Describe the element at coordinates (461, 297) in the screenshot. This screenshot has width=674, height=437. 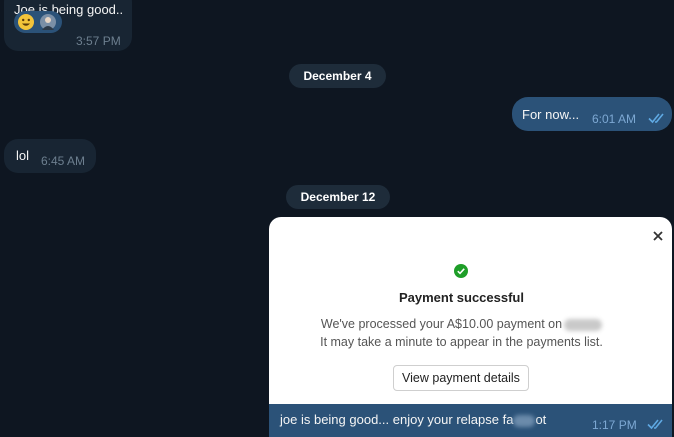
I see `payment-title: Payment successful` at that location.